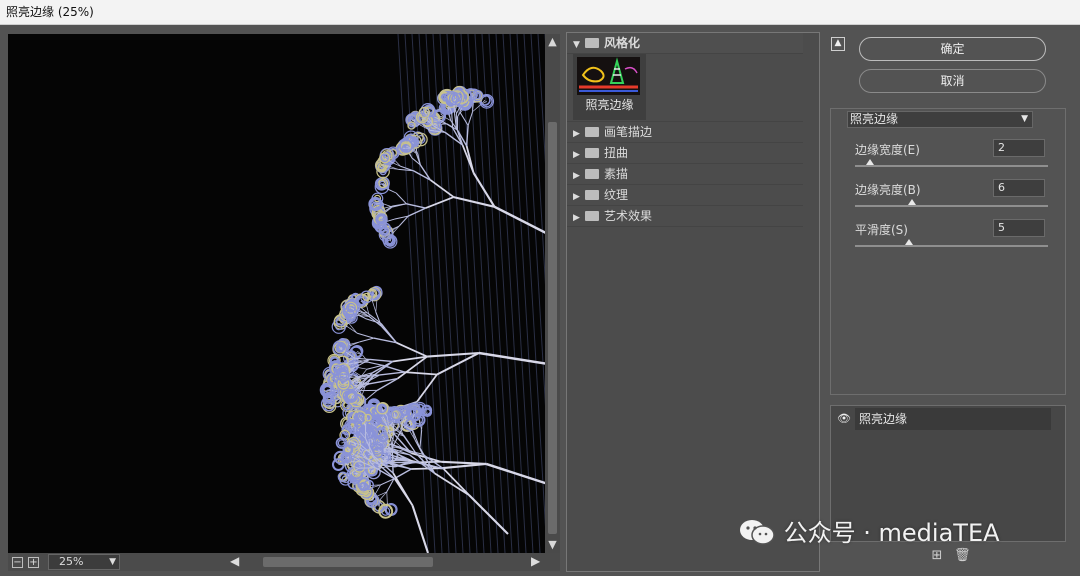  Describe the element at coordinates (1019, 188) in the screenshot. I see `edge-brightness-input: 6` at that location.